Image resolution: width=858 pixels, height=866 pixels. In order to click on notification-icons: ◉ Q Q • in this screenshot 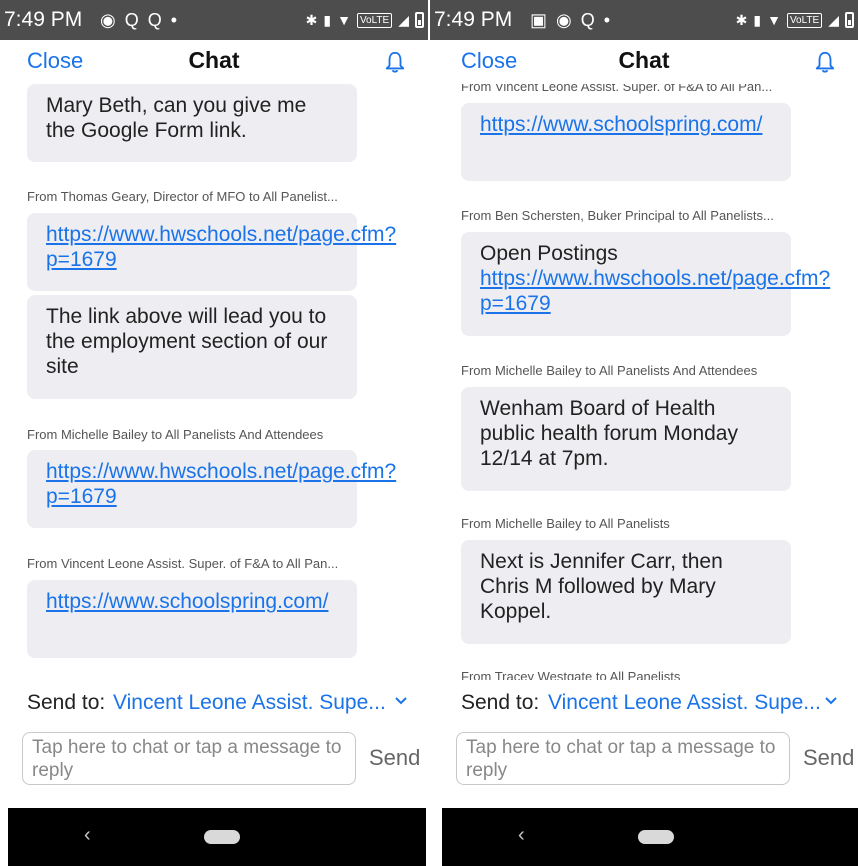, I will do `click(139, 20)`.